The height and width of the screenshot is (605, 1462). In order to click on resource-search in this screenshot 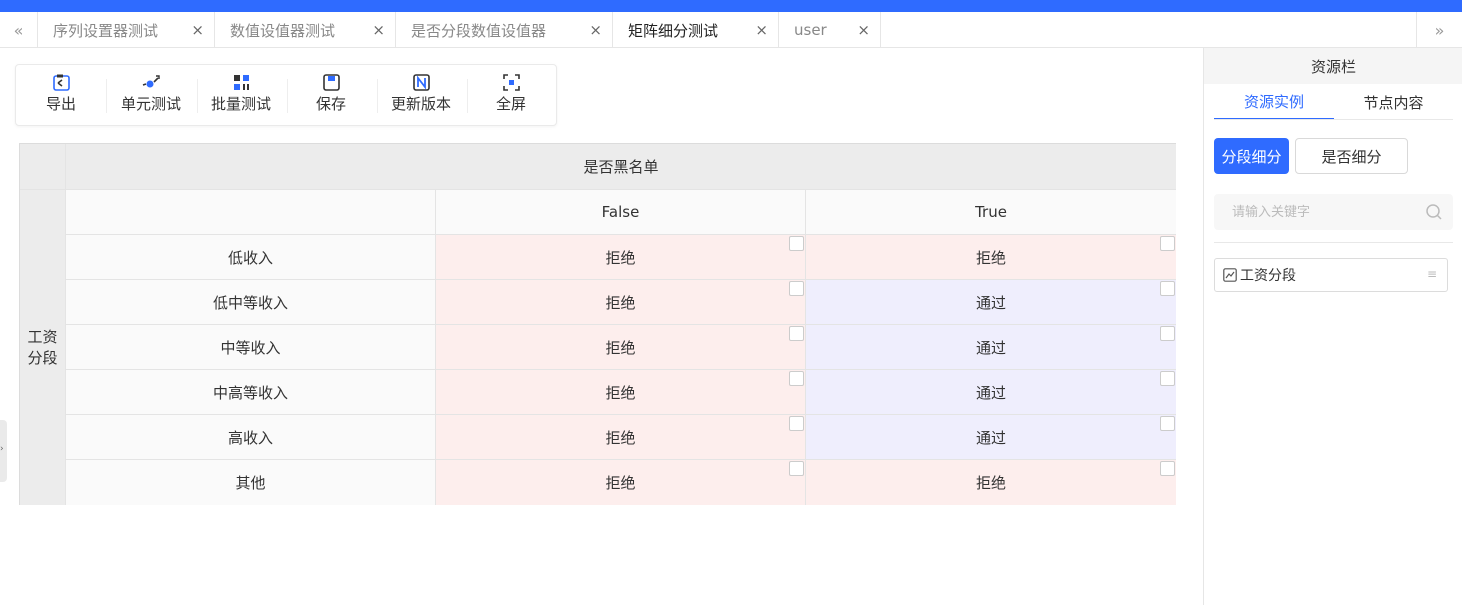, I will do `click(1333, 212)`.